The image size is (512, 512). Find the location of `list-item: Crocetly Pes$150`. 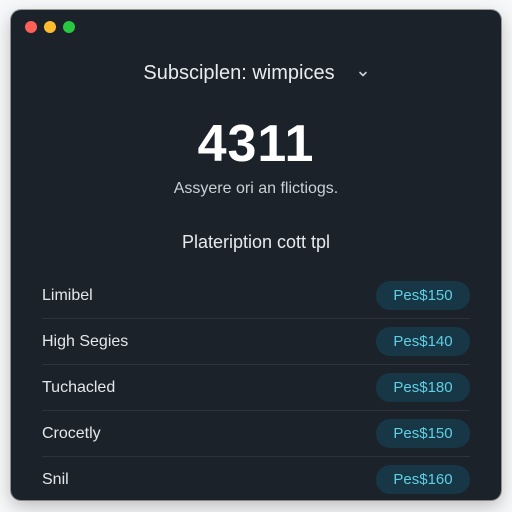

list-item: Crocetly Pes$150 is located at coordinates (256, 434).